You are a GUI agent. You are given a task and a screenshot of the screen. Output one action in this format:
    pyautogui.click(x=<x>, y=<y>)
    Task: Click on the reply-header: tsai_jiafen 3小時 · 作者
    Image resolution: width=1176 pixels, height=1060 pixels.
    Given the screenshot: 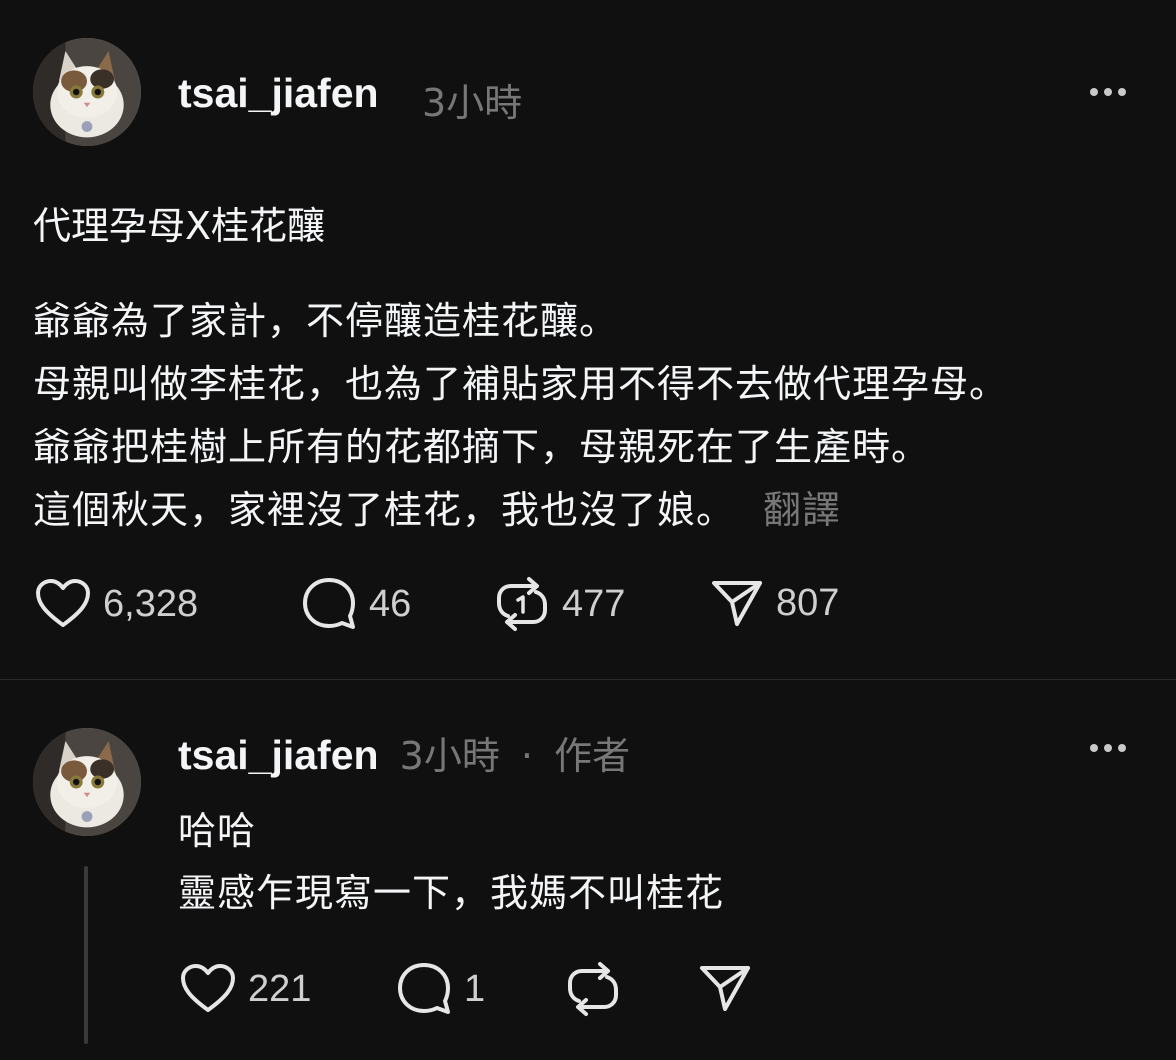 What is the action you would take?
    pyautogui.click(x=404, y=752)
    